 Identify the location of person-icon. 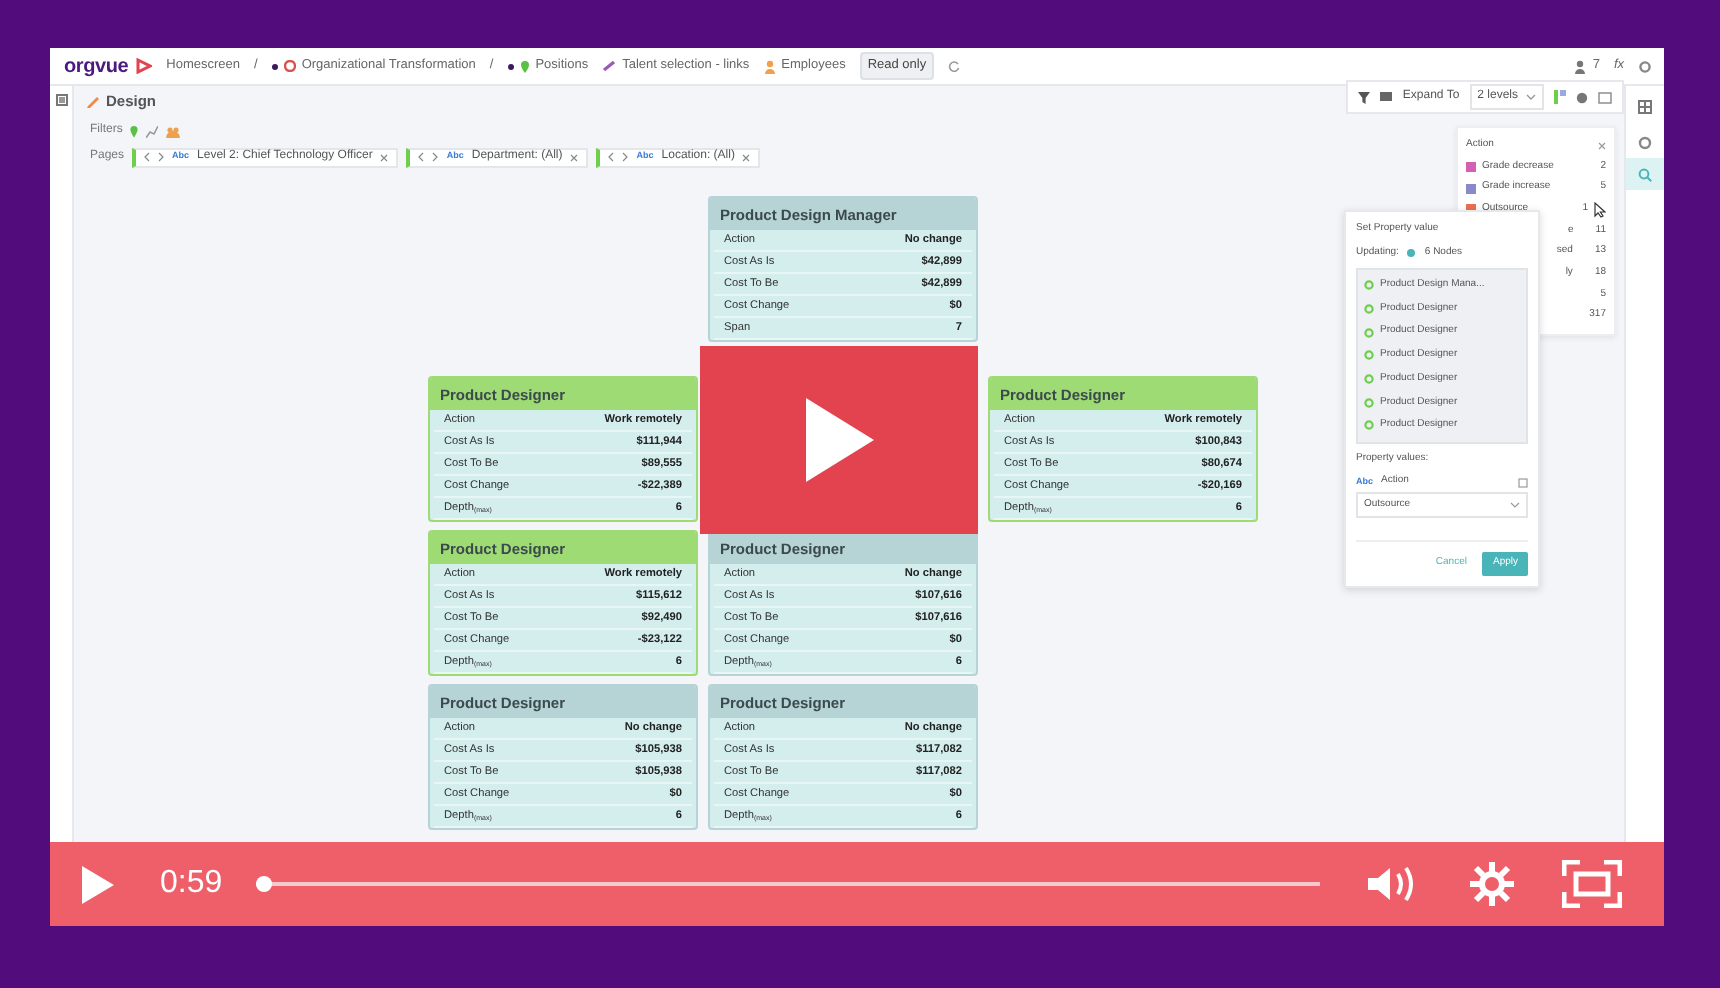
(769, 66).